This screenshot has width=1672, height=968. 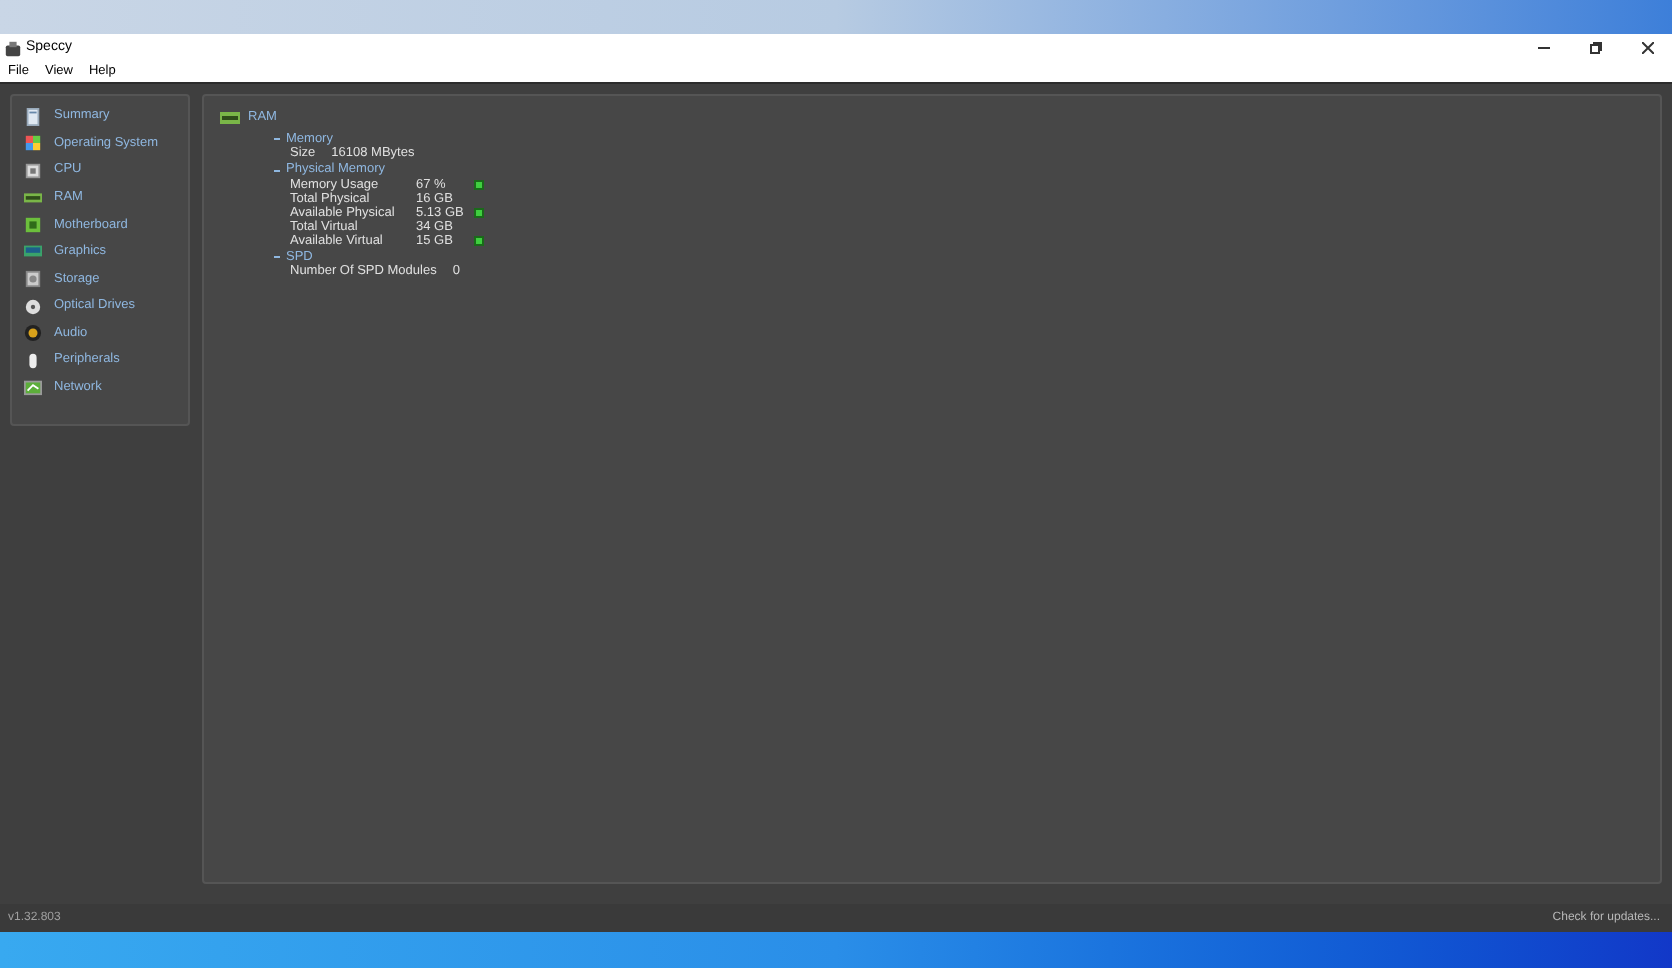 What do you see at coordinates (33, 333) in the screenshot?
I see `speaker-icon` at bounding box center [33, 333].